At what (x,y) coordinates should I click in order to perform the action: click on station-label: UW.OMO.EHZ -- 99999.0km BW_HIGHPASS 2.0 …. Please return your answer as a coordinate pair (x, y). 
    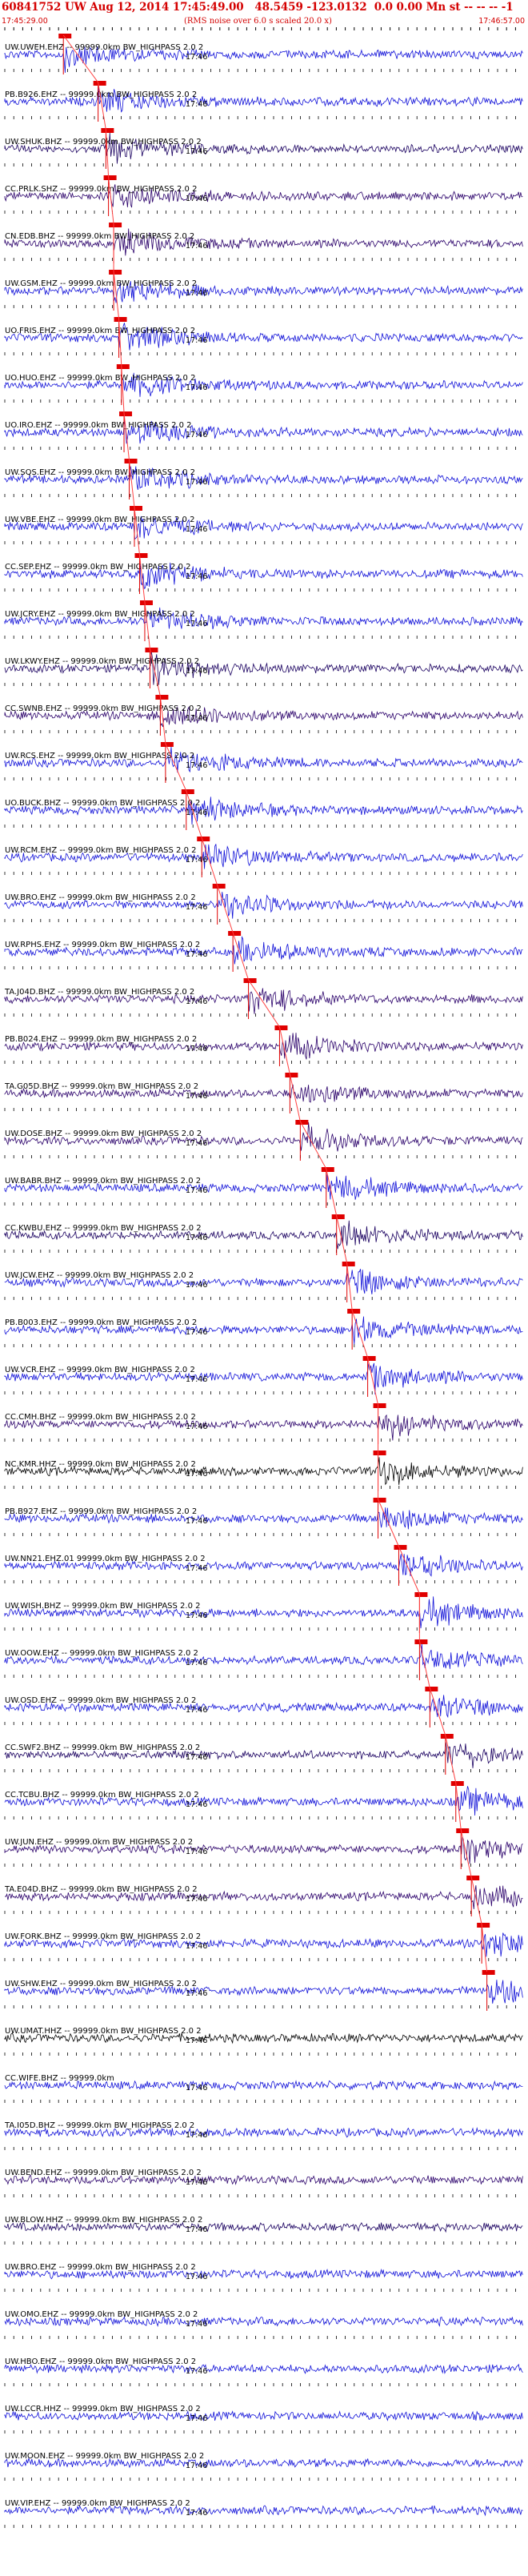
    Looking at the image, I should click on (101, 2314).